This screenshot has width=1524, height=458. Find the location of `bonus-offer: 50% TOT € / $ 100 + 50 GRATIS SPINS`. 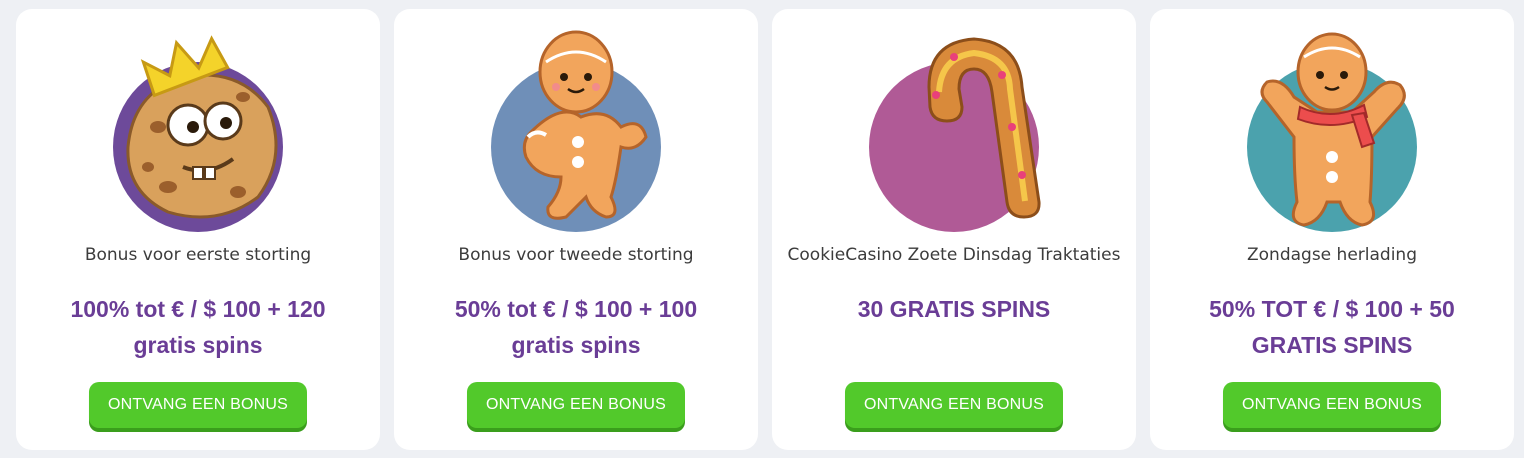

bonus-offer: 50% TOT € / $ 100 + 50 GRATIS SPINS is located at coordinates (1332, 327).